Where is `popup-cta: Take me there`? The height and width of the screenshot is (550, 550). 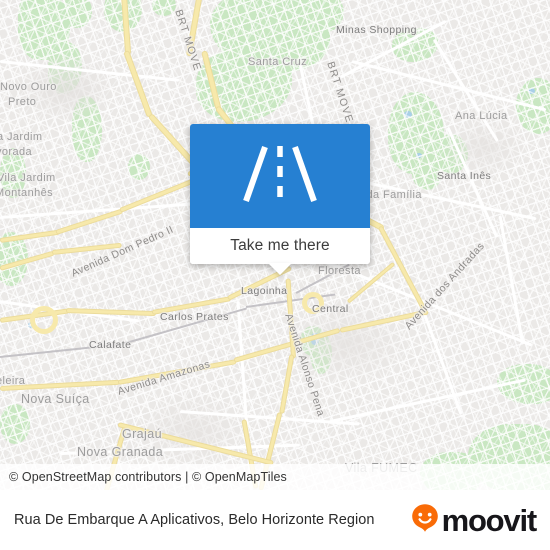
popup-cta: Take me there is located at coordinates (280, 246).